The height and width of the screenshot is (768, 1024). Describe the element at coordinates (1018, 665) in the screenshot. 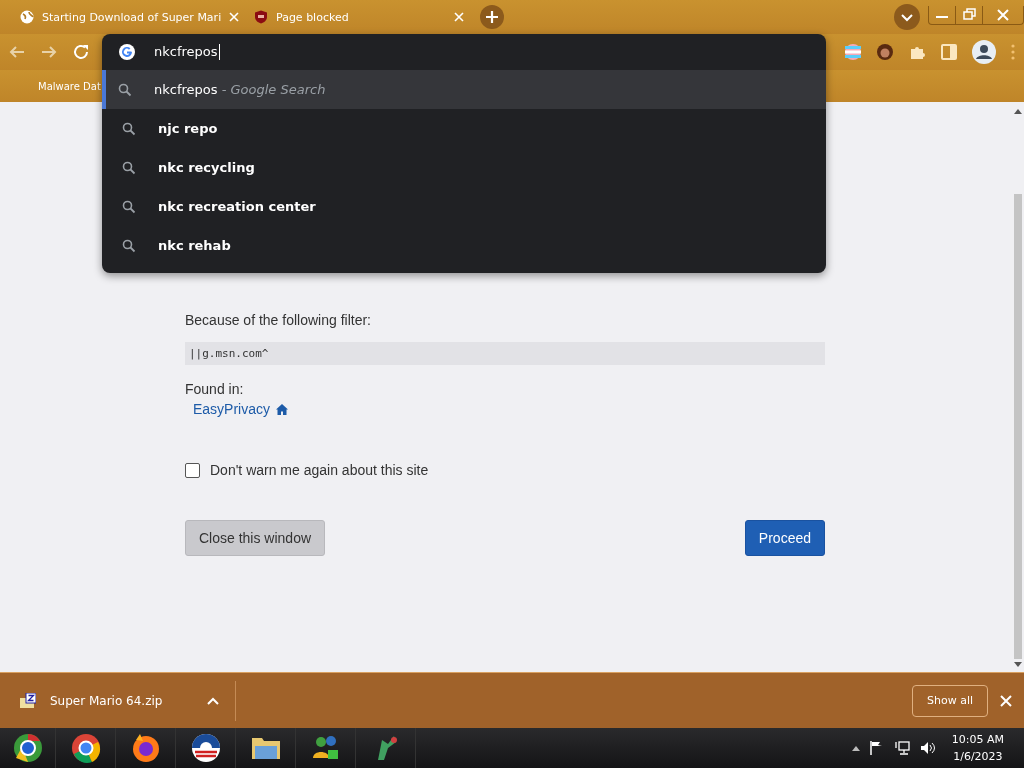

I see `scroll-down-icon` at that location.